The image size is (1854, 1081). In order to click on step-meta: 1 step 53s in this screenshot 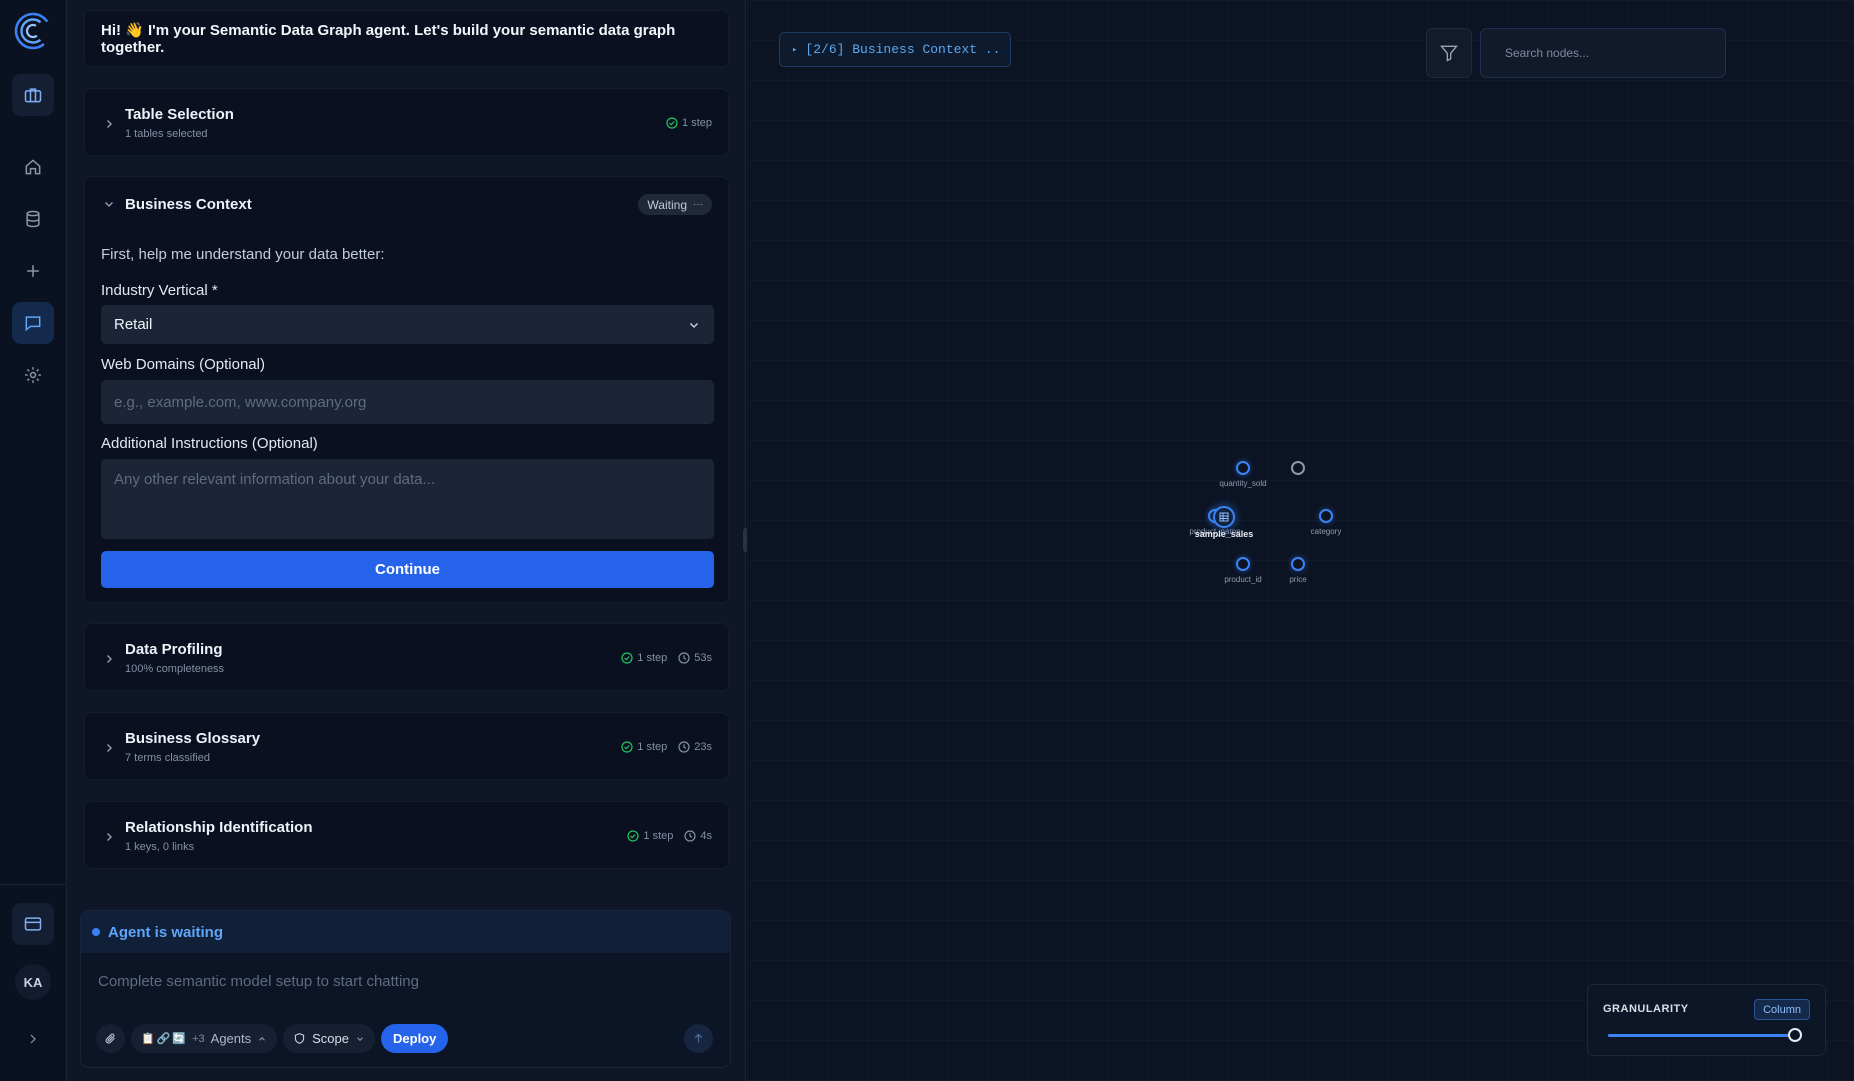, I will do `click(666, 658)`.